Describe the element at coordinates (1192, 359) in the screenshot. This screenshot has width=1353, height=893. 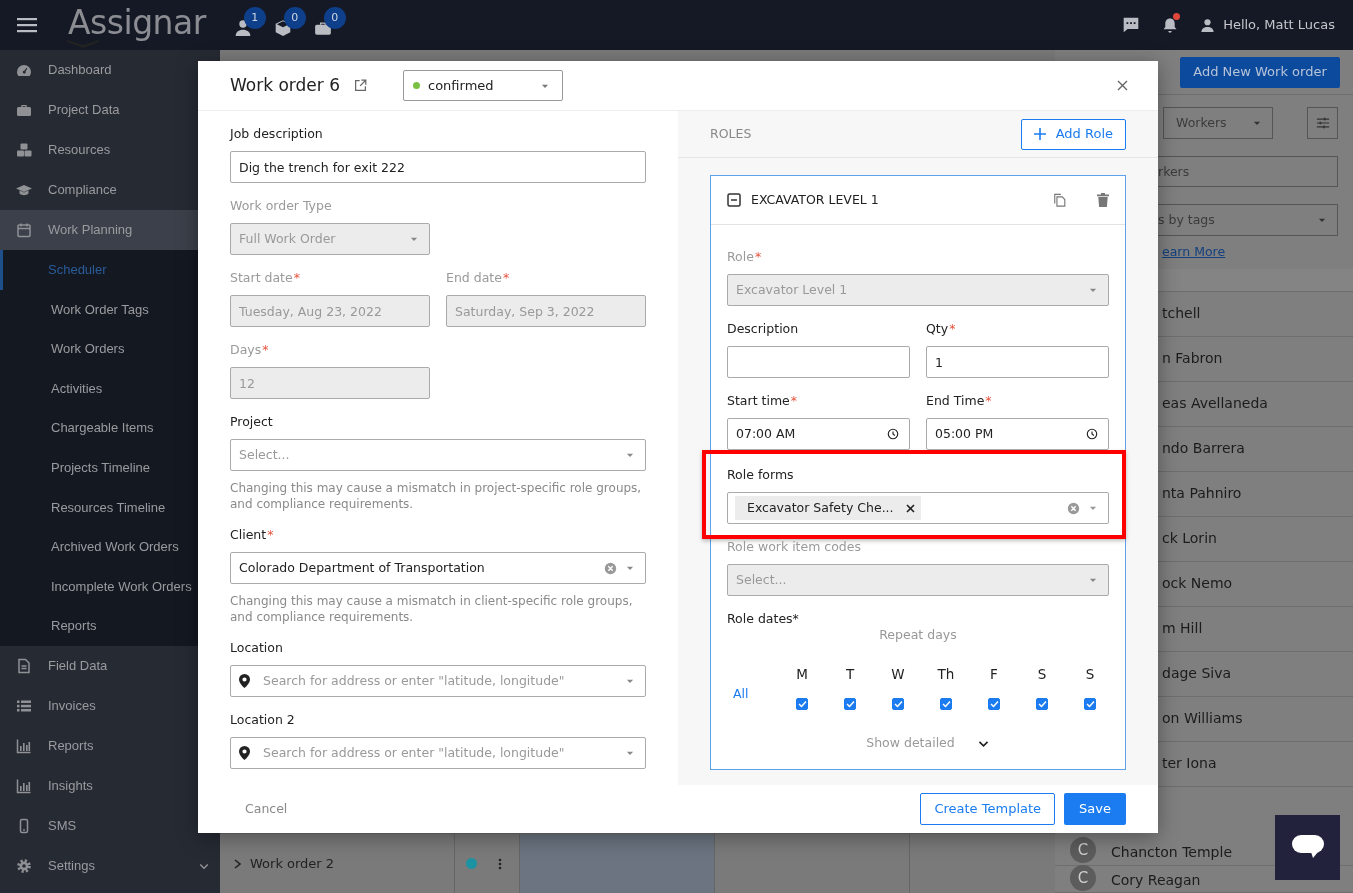
I see `worker-name: n Fabron` at that location.